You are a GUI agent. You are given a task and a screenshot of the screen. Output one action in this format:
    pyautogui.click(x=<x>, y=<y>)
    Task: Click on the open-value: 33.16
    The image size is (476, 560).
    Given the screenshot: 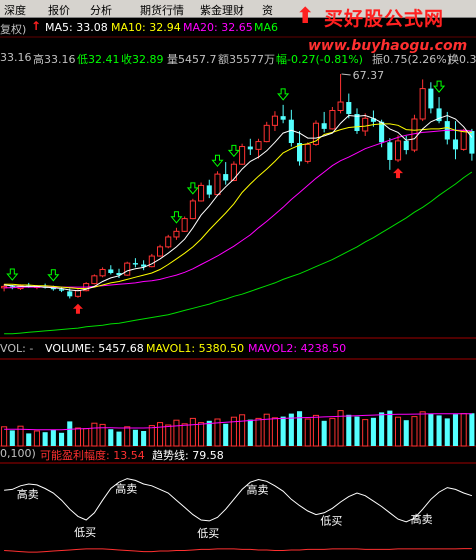 What is the action you would take?
    pyautogui.click(x=16, y=57)
    